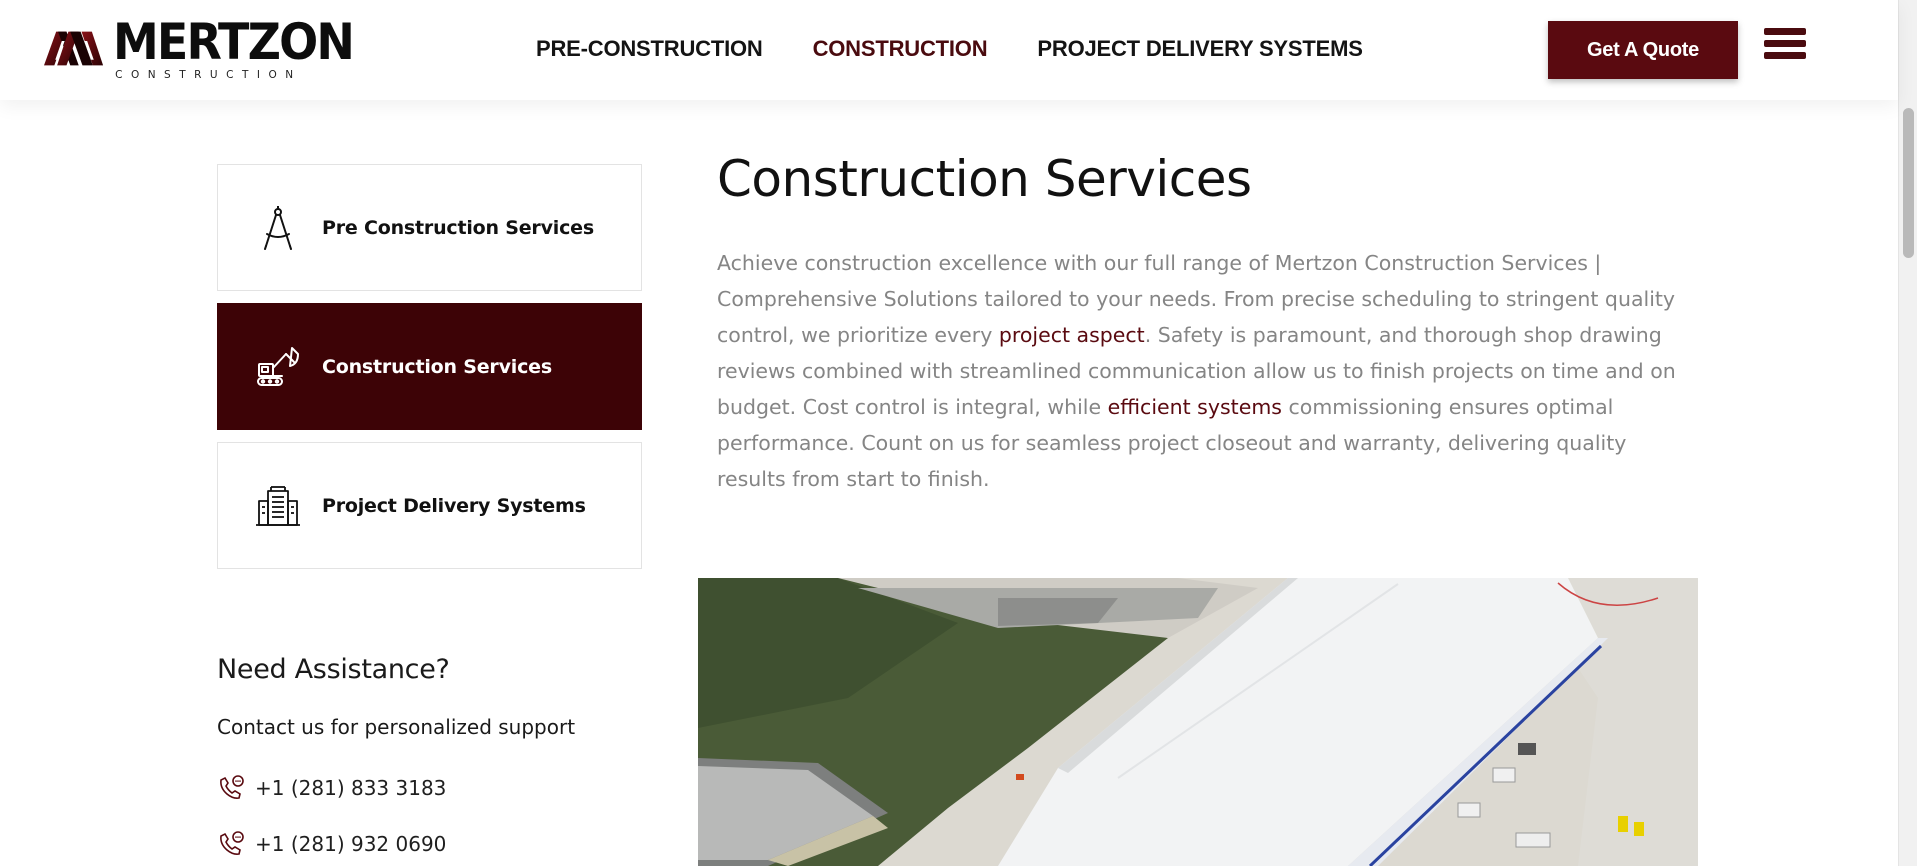 This screenshot has height=866, width=1917. What do you see at coordinates (984, 179) in the screenshot?
I see `page-title: Construction Services` at bounding box center [984, 179].